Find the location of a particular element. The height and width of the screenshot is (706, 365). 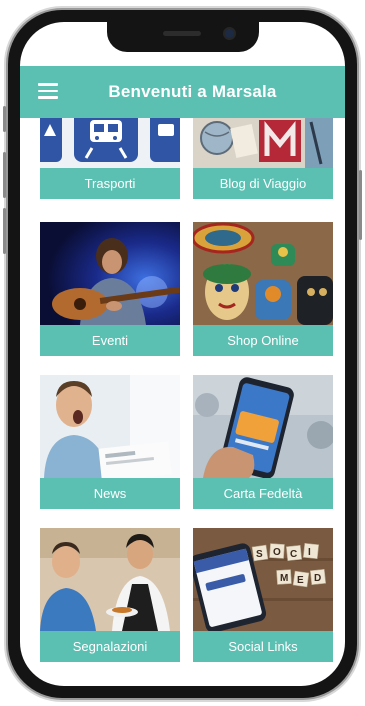

speaker-grille is located at coordinates (182, 33).